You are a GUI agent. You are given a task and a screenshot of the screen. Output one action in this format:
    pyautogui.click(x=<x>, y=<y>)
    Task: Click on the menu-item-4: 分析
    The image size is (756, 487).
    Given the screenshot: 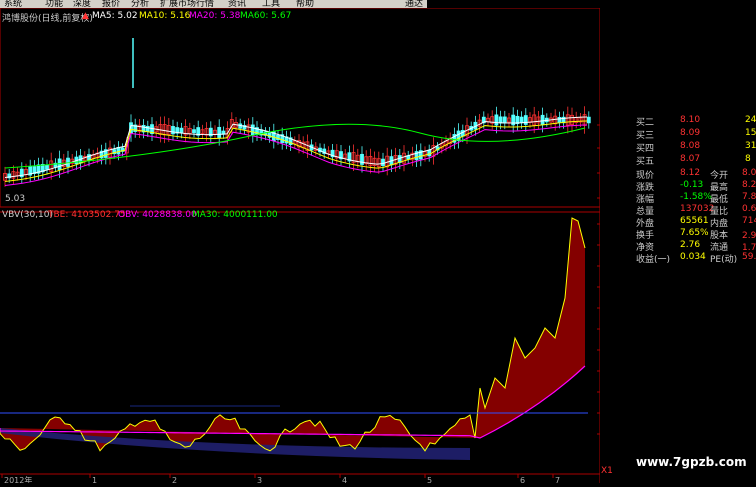 What is the action you would take?
    pyautogui.click(x=140, y=4)
    